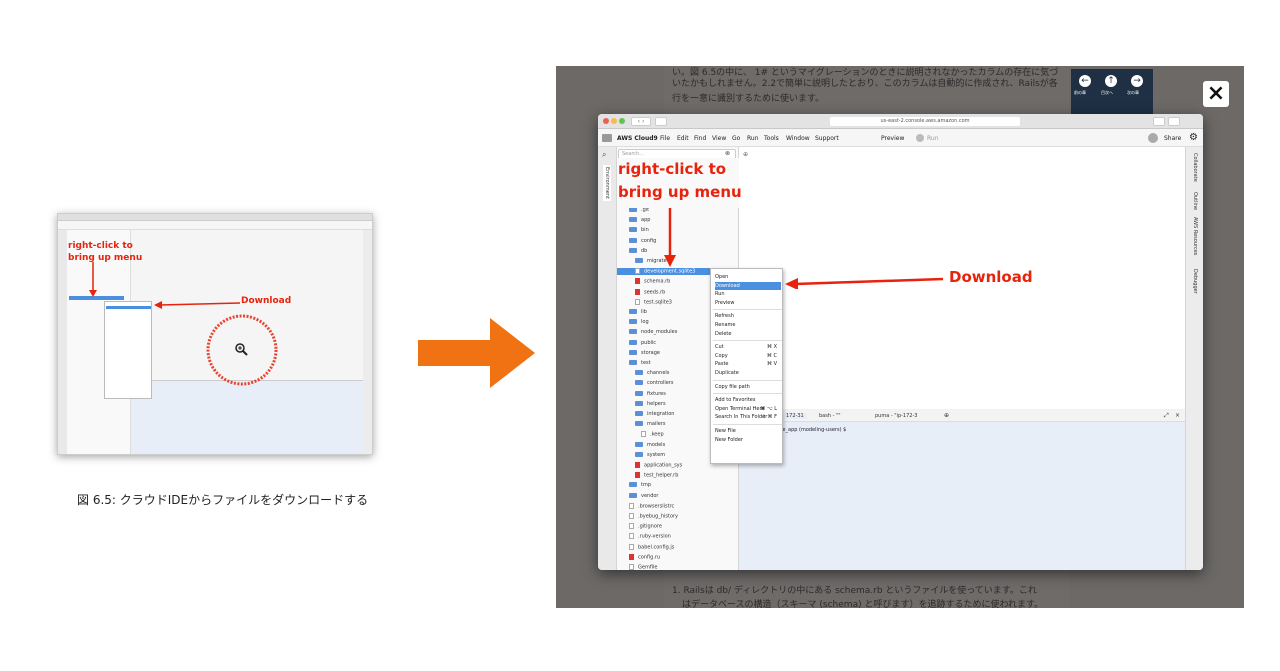 The width and height of the screenshot is (1280, 671). Describe the element at coordinates (650, 444) in the screenshot. I see `tree-item: models` at that location.